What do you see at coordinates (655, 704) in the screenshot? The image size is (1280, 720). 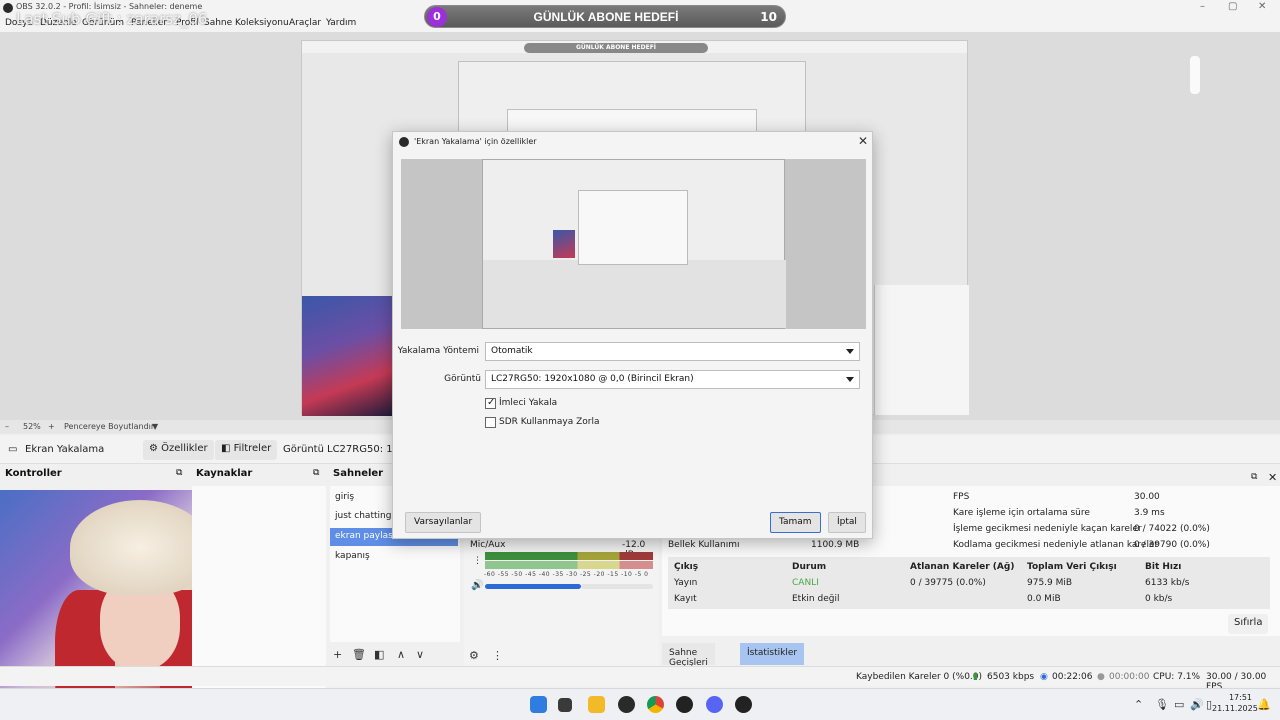 I see `chrome-icon` at bounding box center [655, 704].